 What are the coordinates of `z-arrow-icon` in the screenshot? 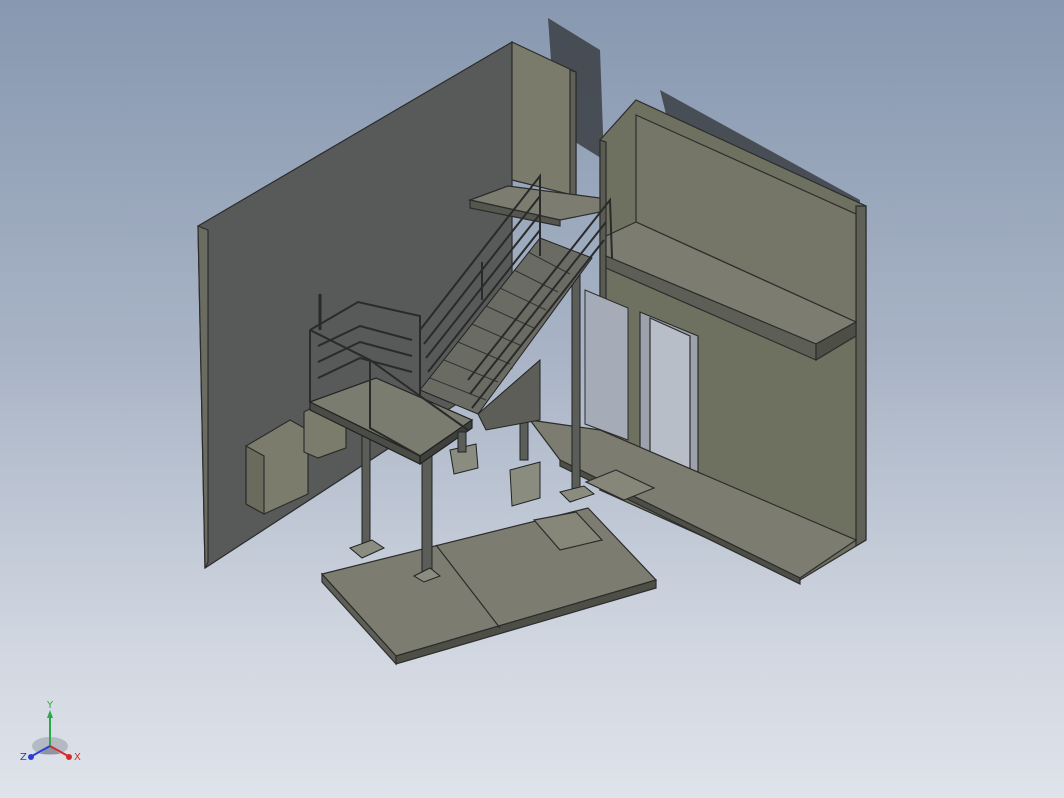 It's located at (31, 757).